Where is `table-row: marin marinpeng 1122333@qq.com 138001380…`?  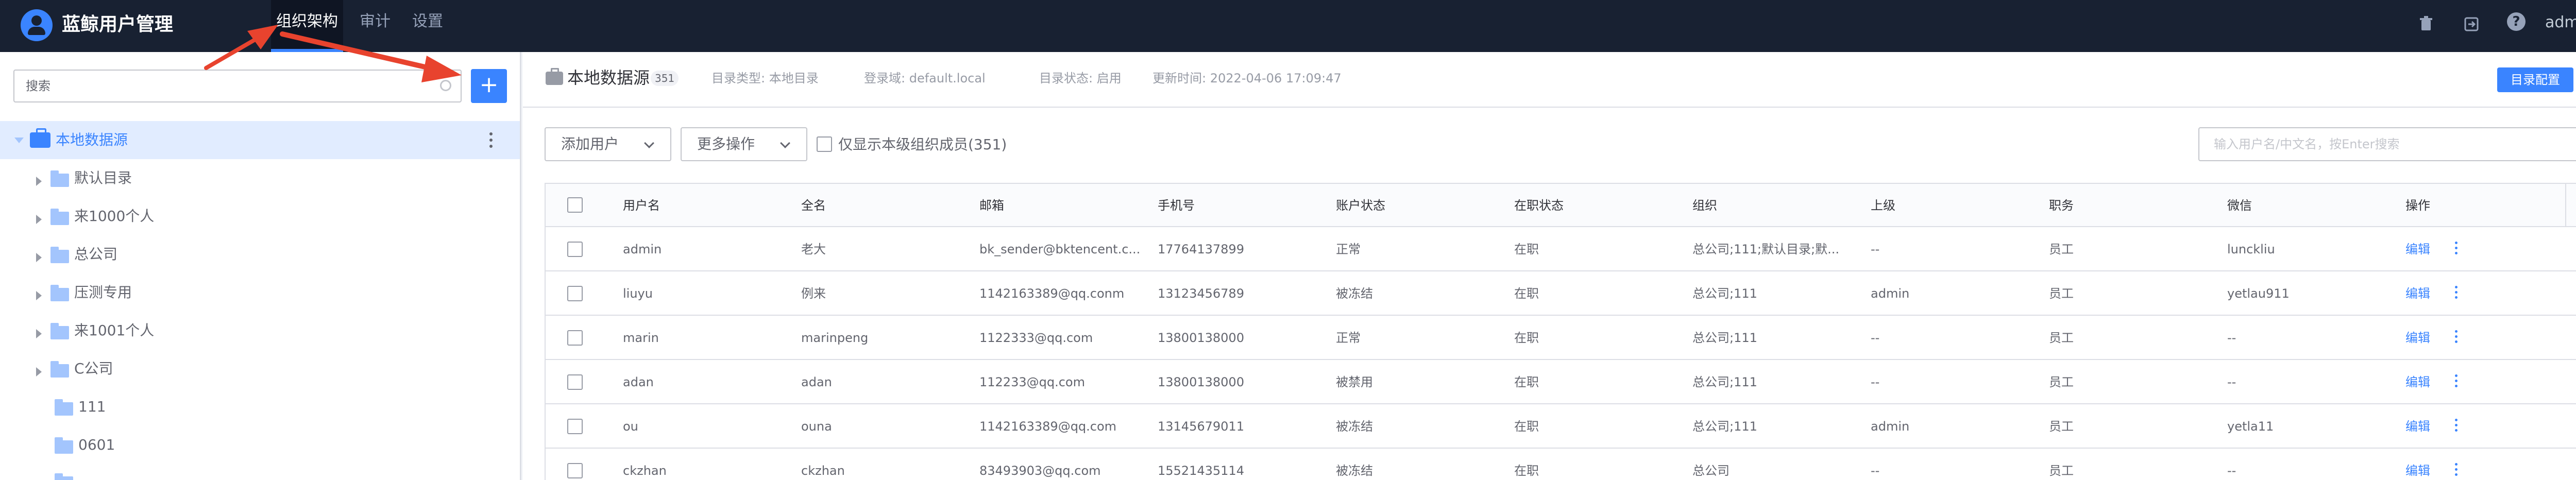
table-row: marin marinpeng 1122333@qq.com 138001380… is located at coordinates (1561, 338).